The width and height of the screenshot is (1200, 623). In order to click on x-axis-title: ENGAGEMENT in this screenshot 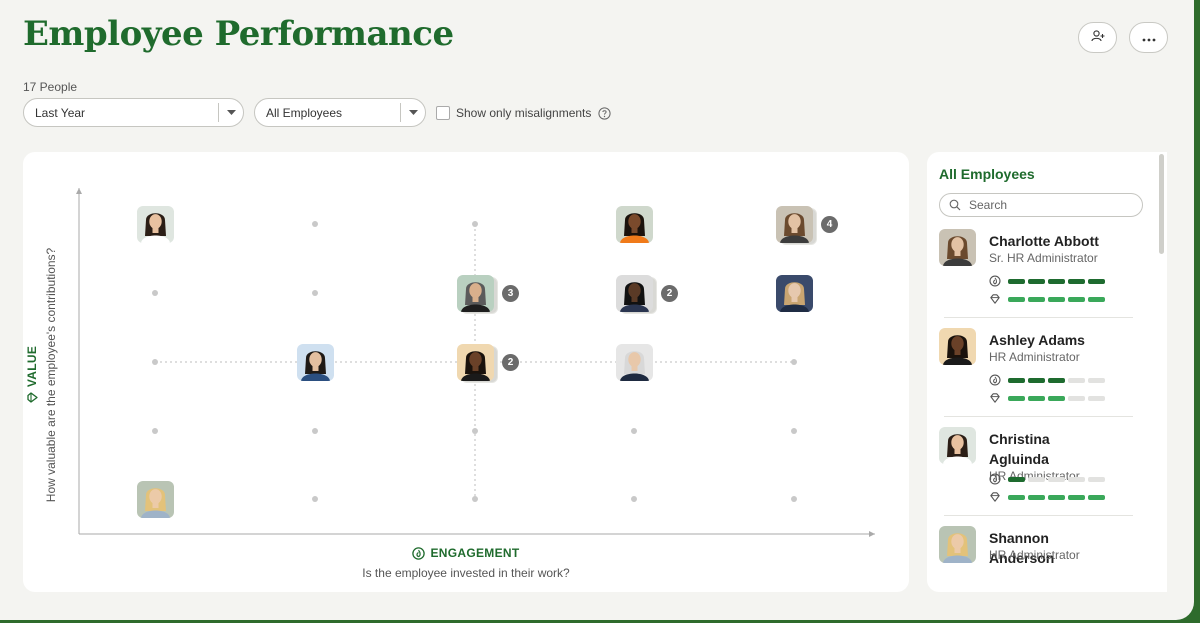, I will do `click(466, 553)`.